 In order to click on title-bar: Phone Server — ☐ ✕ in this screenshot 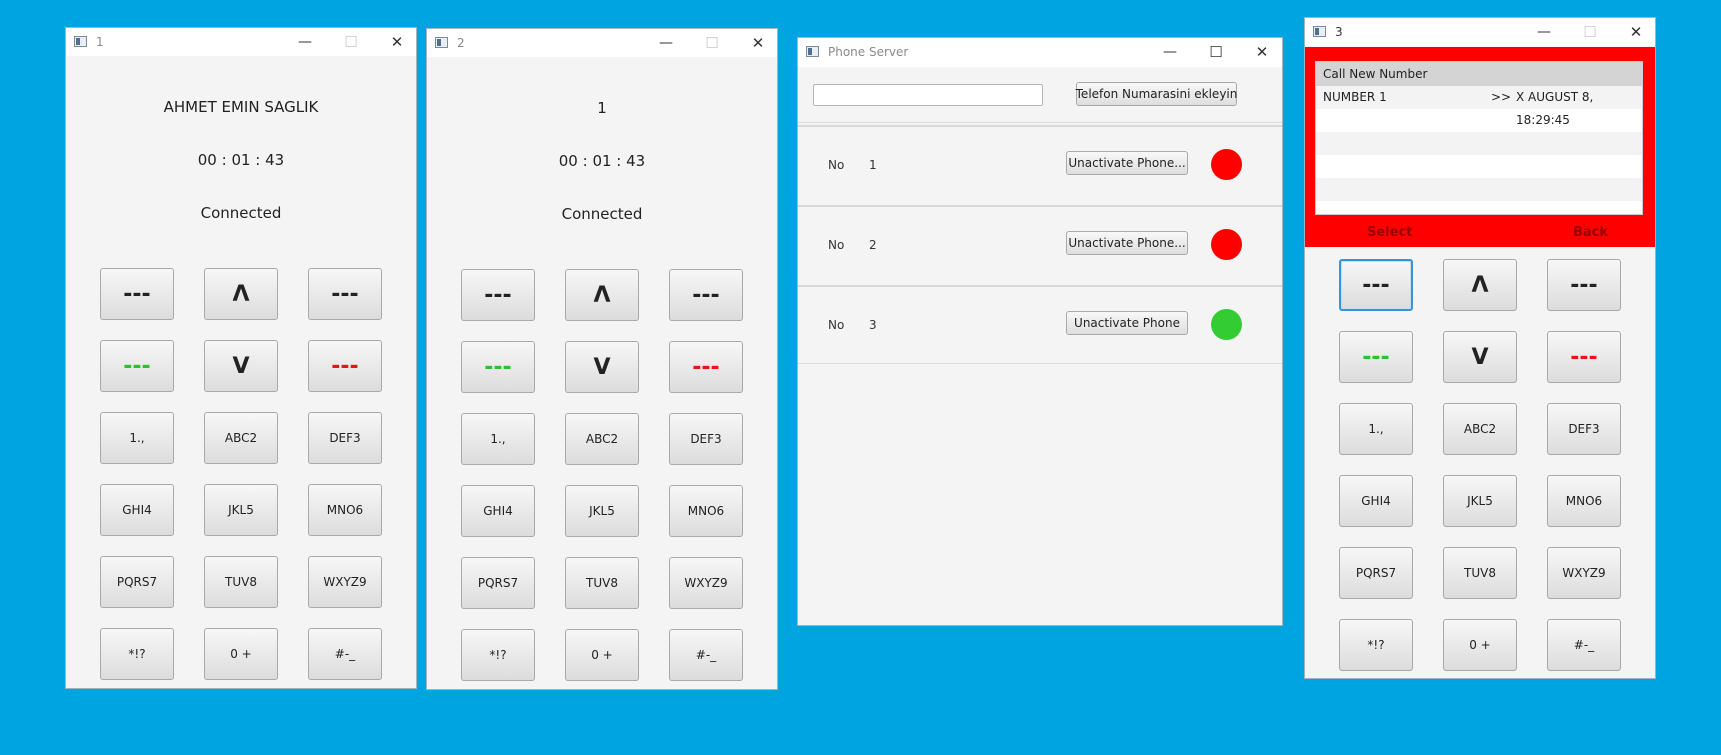, I will do `click(1040, 52)`.